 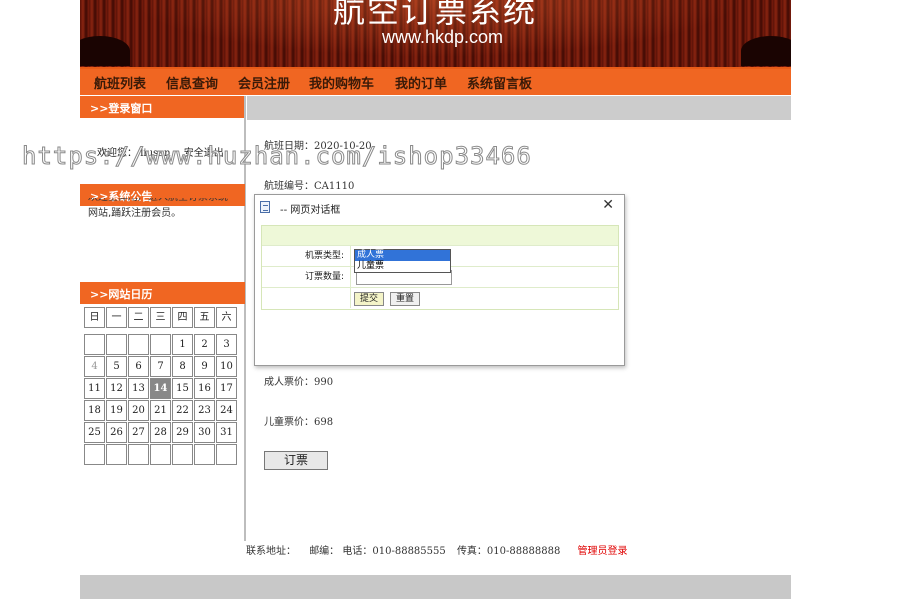 What do you see at coordinates (443, 37) in the screenshot?
I see `site-url: www.hkdp.com` at bounding box center [443, 37].